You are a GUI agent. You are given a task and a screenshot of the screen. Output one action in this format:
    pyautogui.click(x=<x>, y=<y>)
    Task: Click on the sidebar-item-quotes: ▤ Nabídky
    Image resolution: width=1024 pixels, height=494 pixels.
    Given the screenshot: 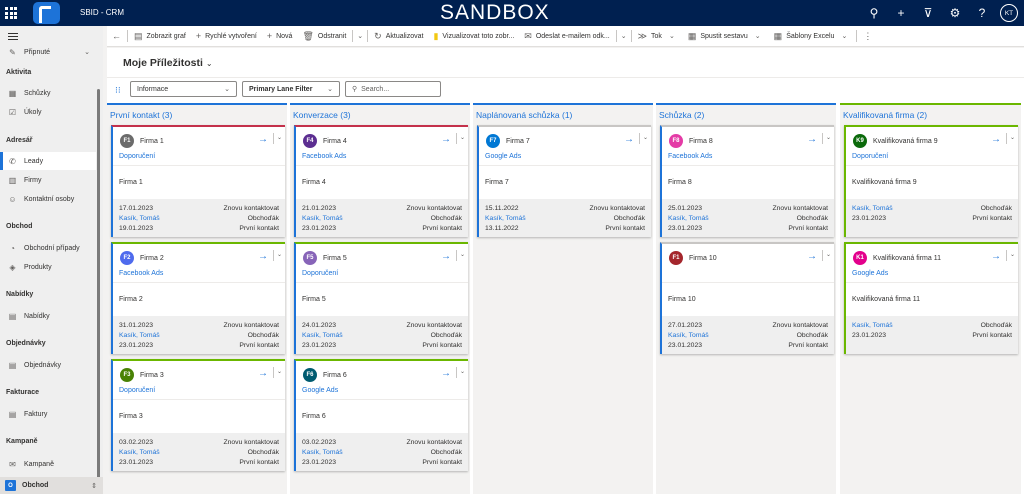 What is the action you would take?
    pyautogui.click(x=48, y=316)
    